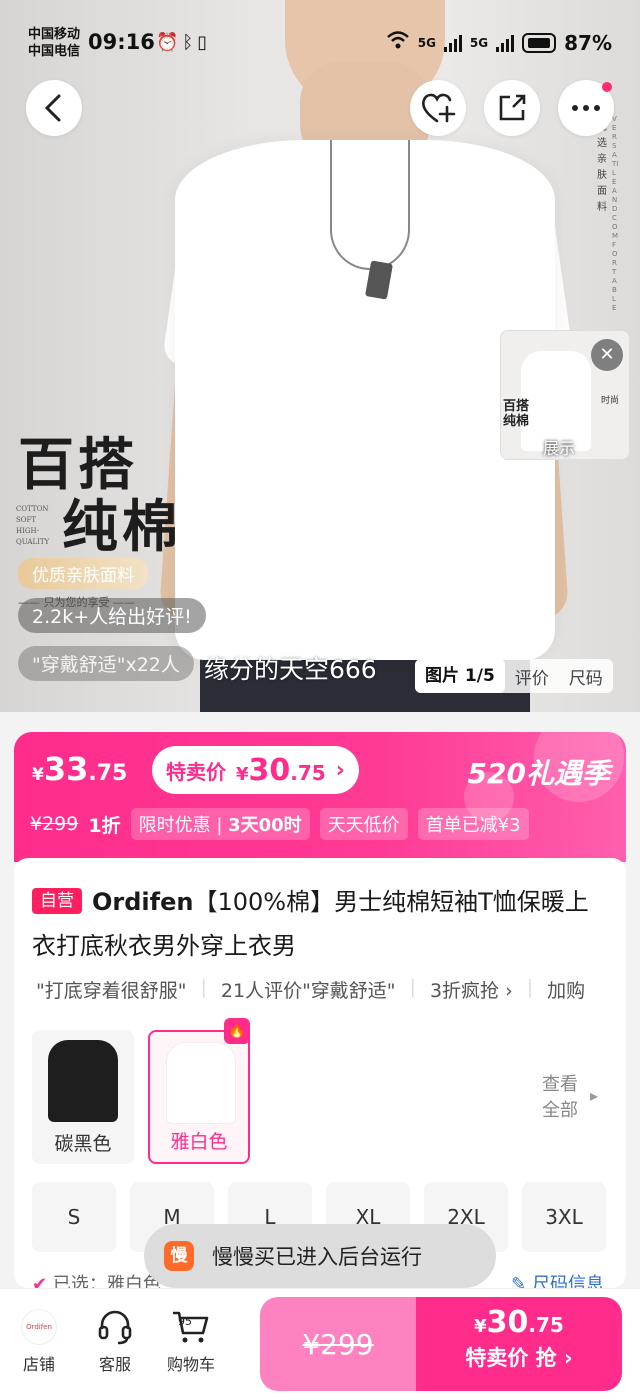 Image resolution: width=640 pixels, height=1400 pixels. What do you see at coordinates (398, 42) in the screenshot?
I see `wifi-icon` at bounding box center [398, 42].